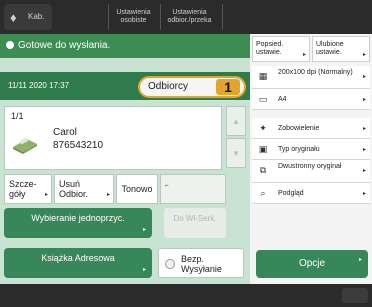 This screenshot has width=372, height=307. What do you see at coordinates (64, 45) in the screenshot?
I see `status-text: Gotowe do wysłania.` at bounding box center [64, 45].